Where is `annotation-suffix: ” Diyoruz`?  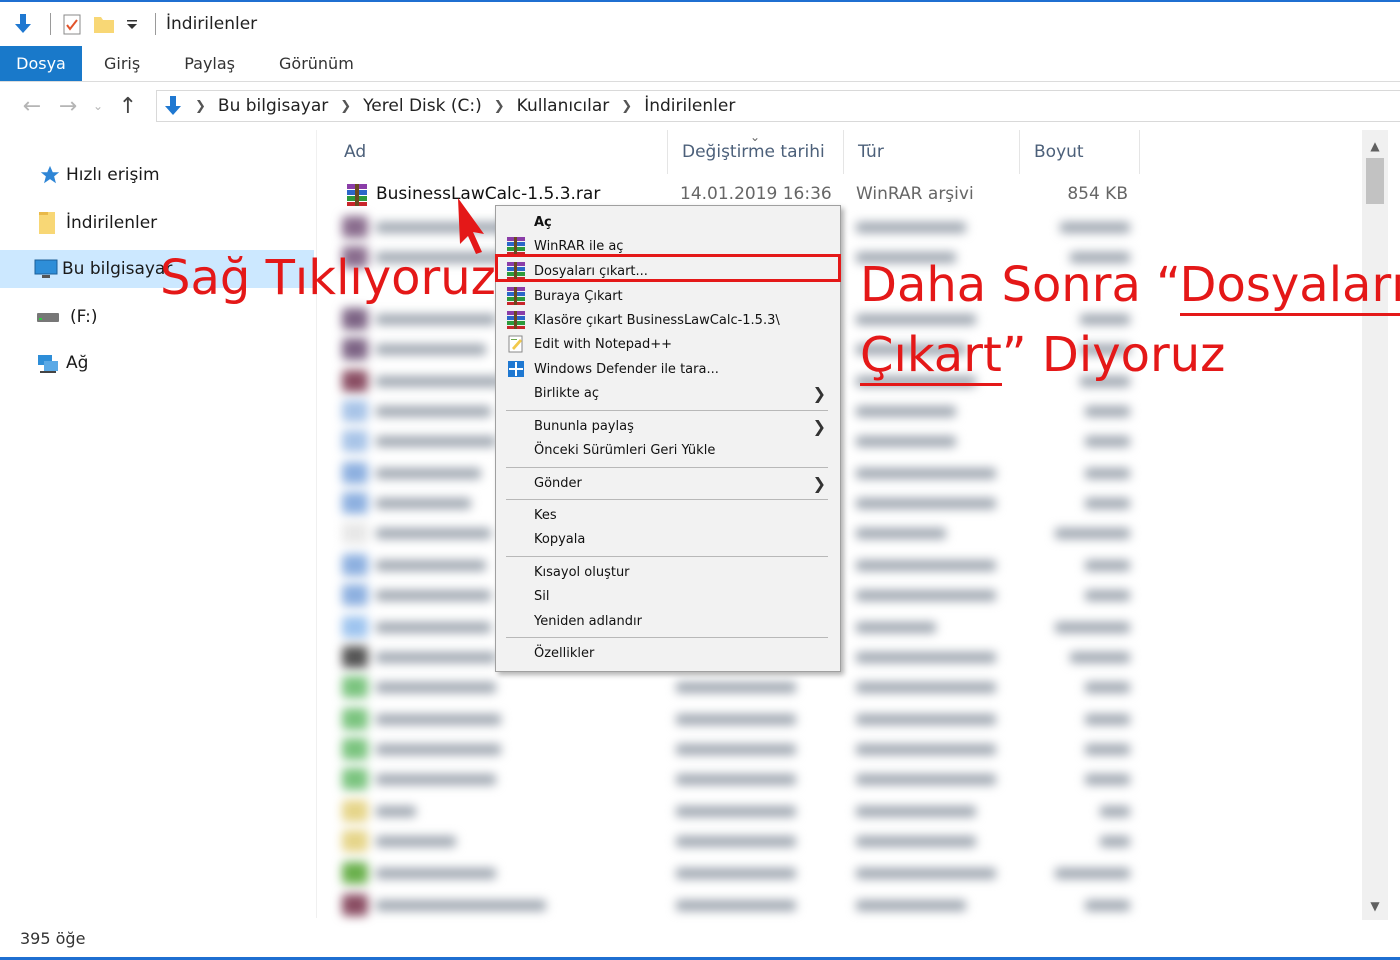 annotation-suffix: ” Diyoruz is located at coordinates (1113, 355).